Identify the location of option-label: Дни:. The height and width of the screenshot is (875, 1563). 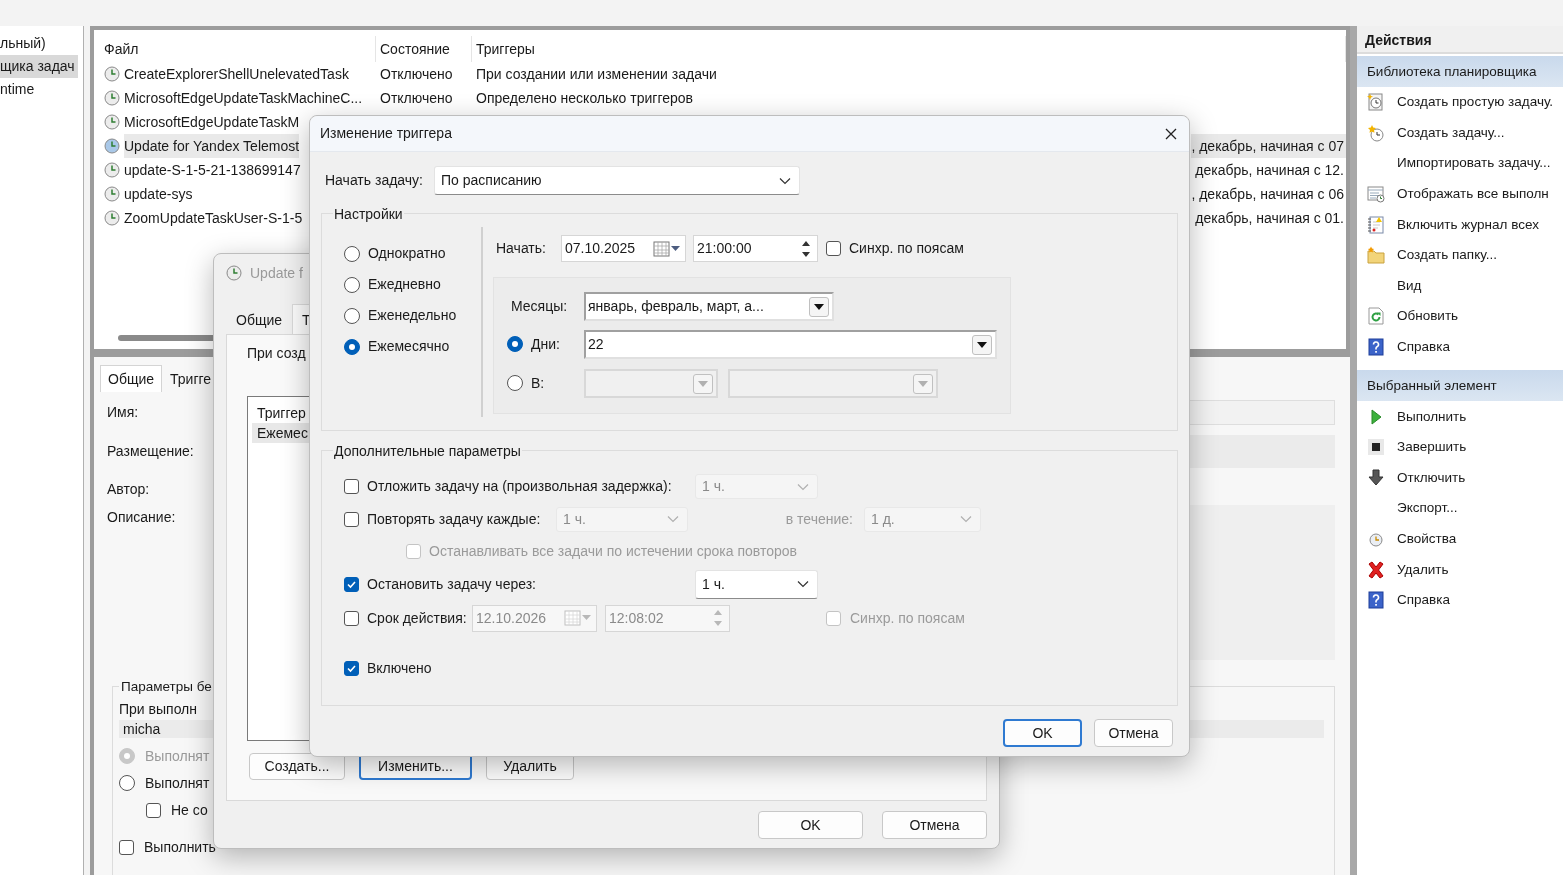
(545, 344).